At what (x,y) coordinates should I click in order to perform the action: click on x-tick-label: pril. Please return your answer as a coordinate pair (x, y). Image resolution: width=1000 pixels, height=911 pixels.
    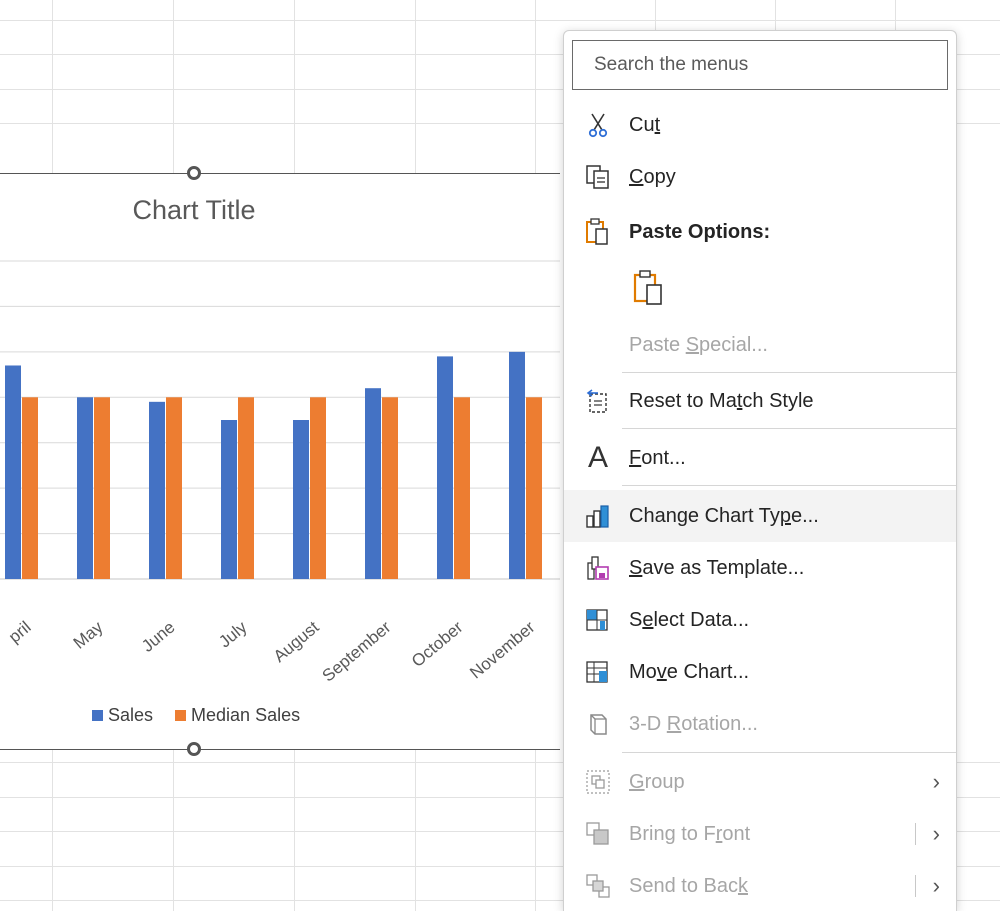
    Looking at the image, I should click on (20, 632).